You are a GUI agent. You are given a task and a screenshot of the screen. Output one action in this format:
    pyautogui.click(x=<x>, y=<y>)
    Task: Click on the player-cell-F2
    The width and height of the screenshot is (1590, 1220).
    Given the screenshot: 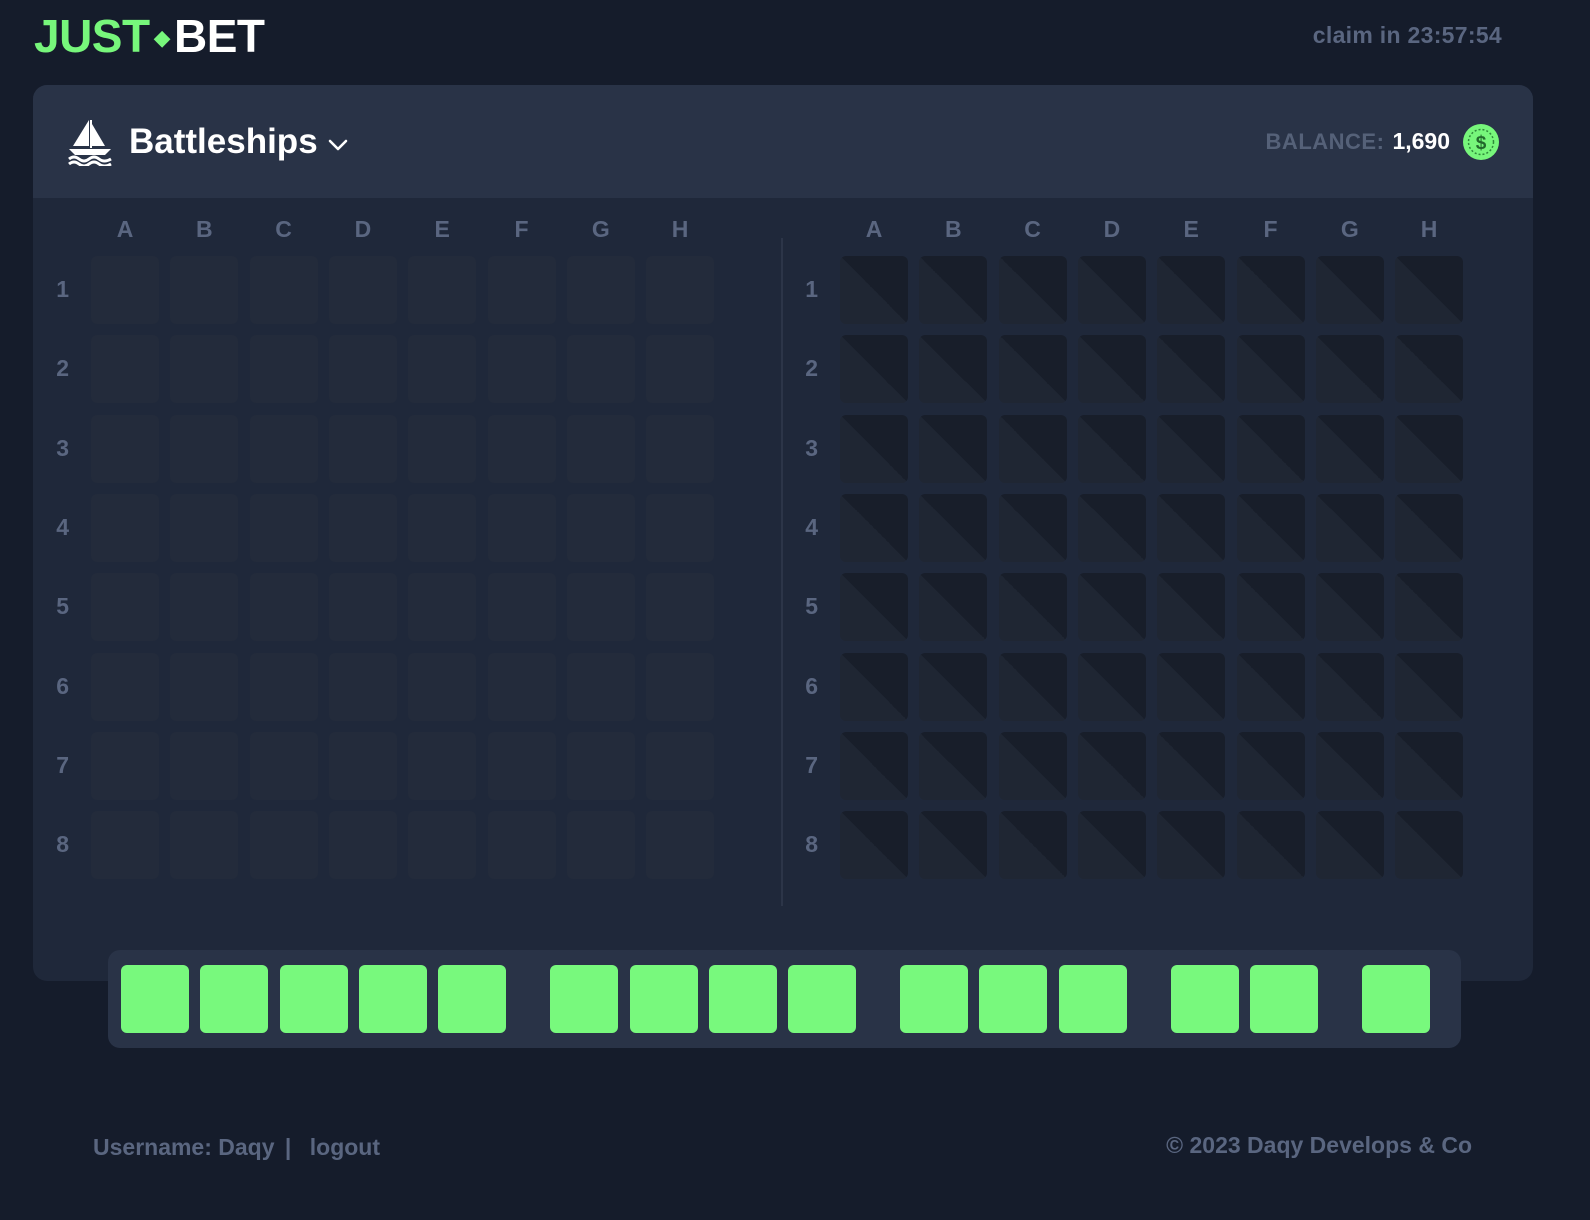 What is the action you would take?
    pyautogui.click(x=521, y=369)
    